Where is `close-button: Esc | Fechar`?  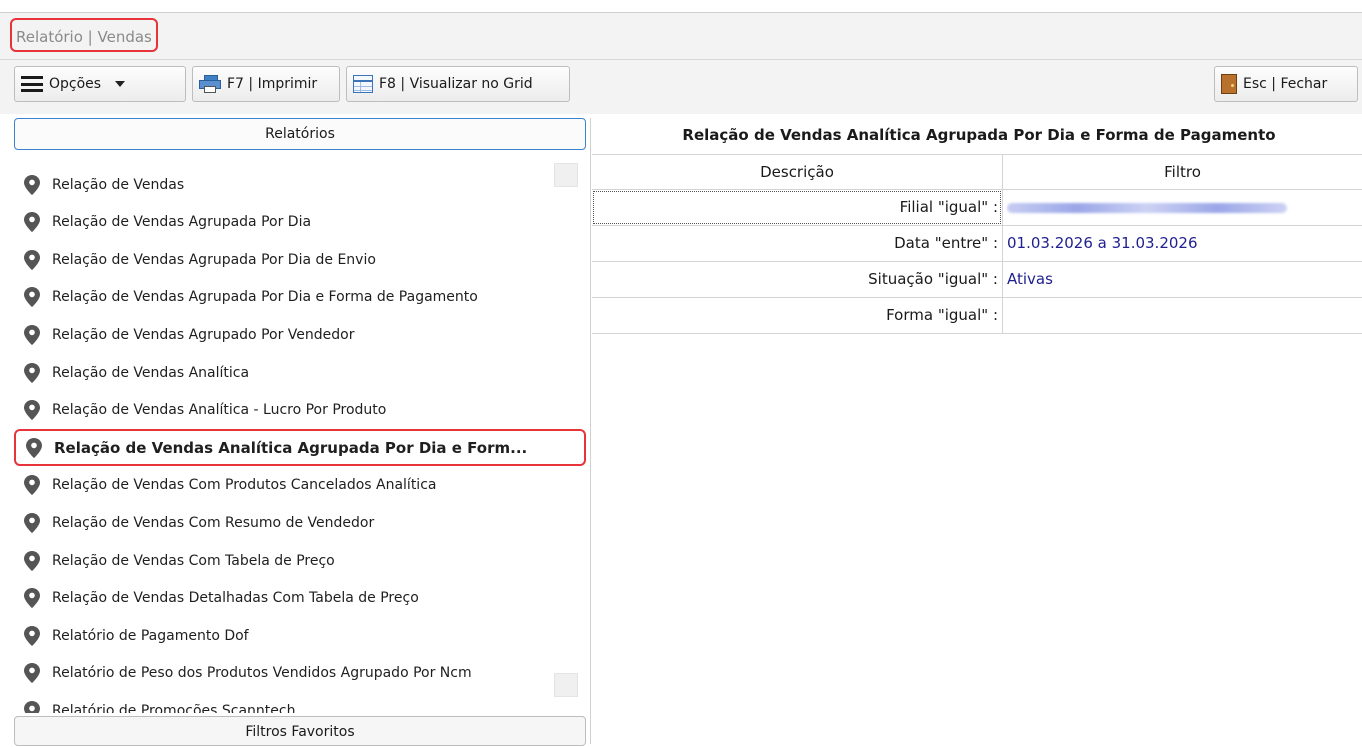 close-button: Esc | Fechar is located at coordinates (1286, 84).